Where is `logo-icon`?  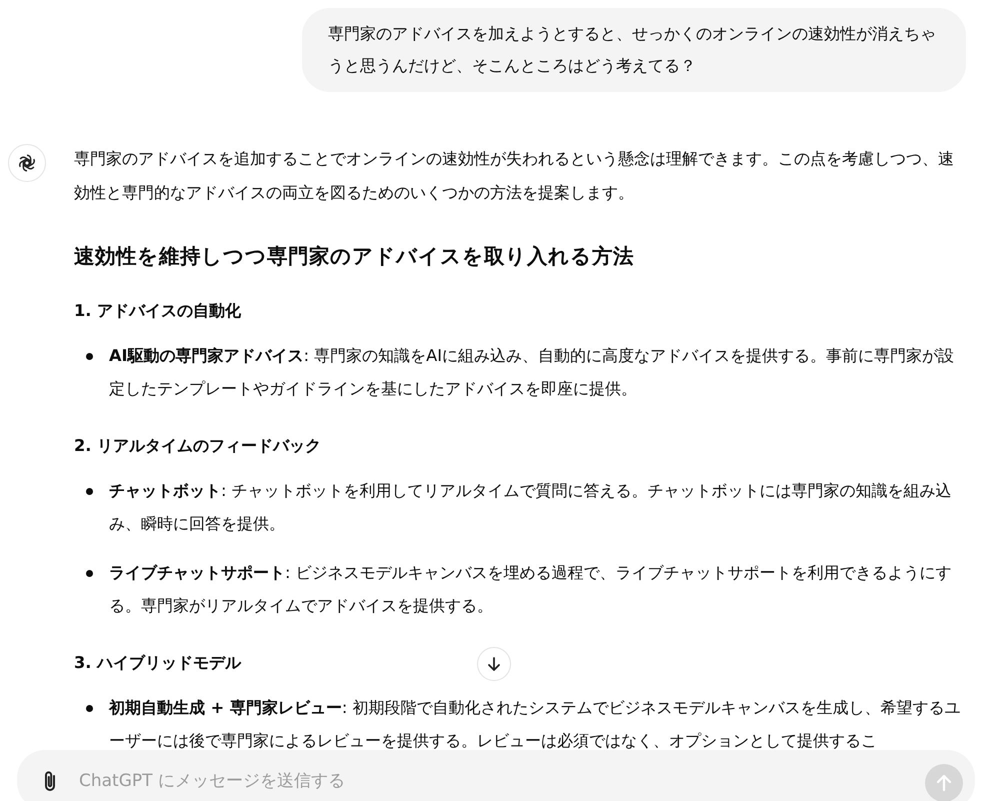
logo-icon is located at coordinates (27, 163).